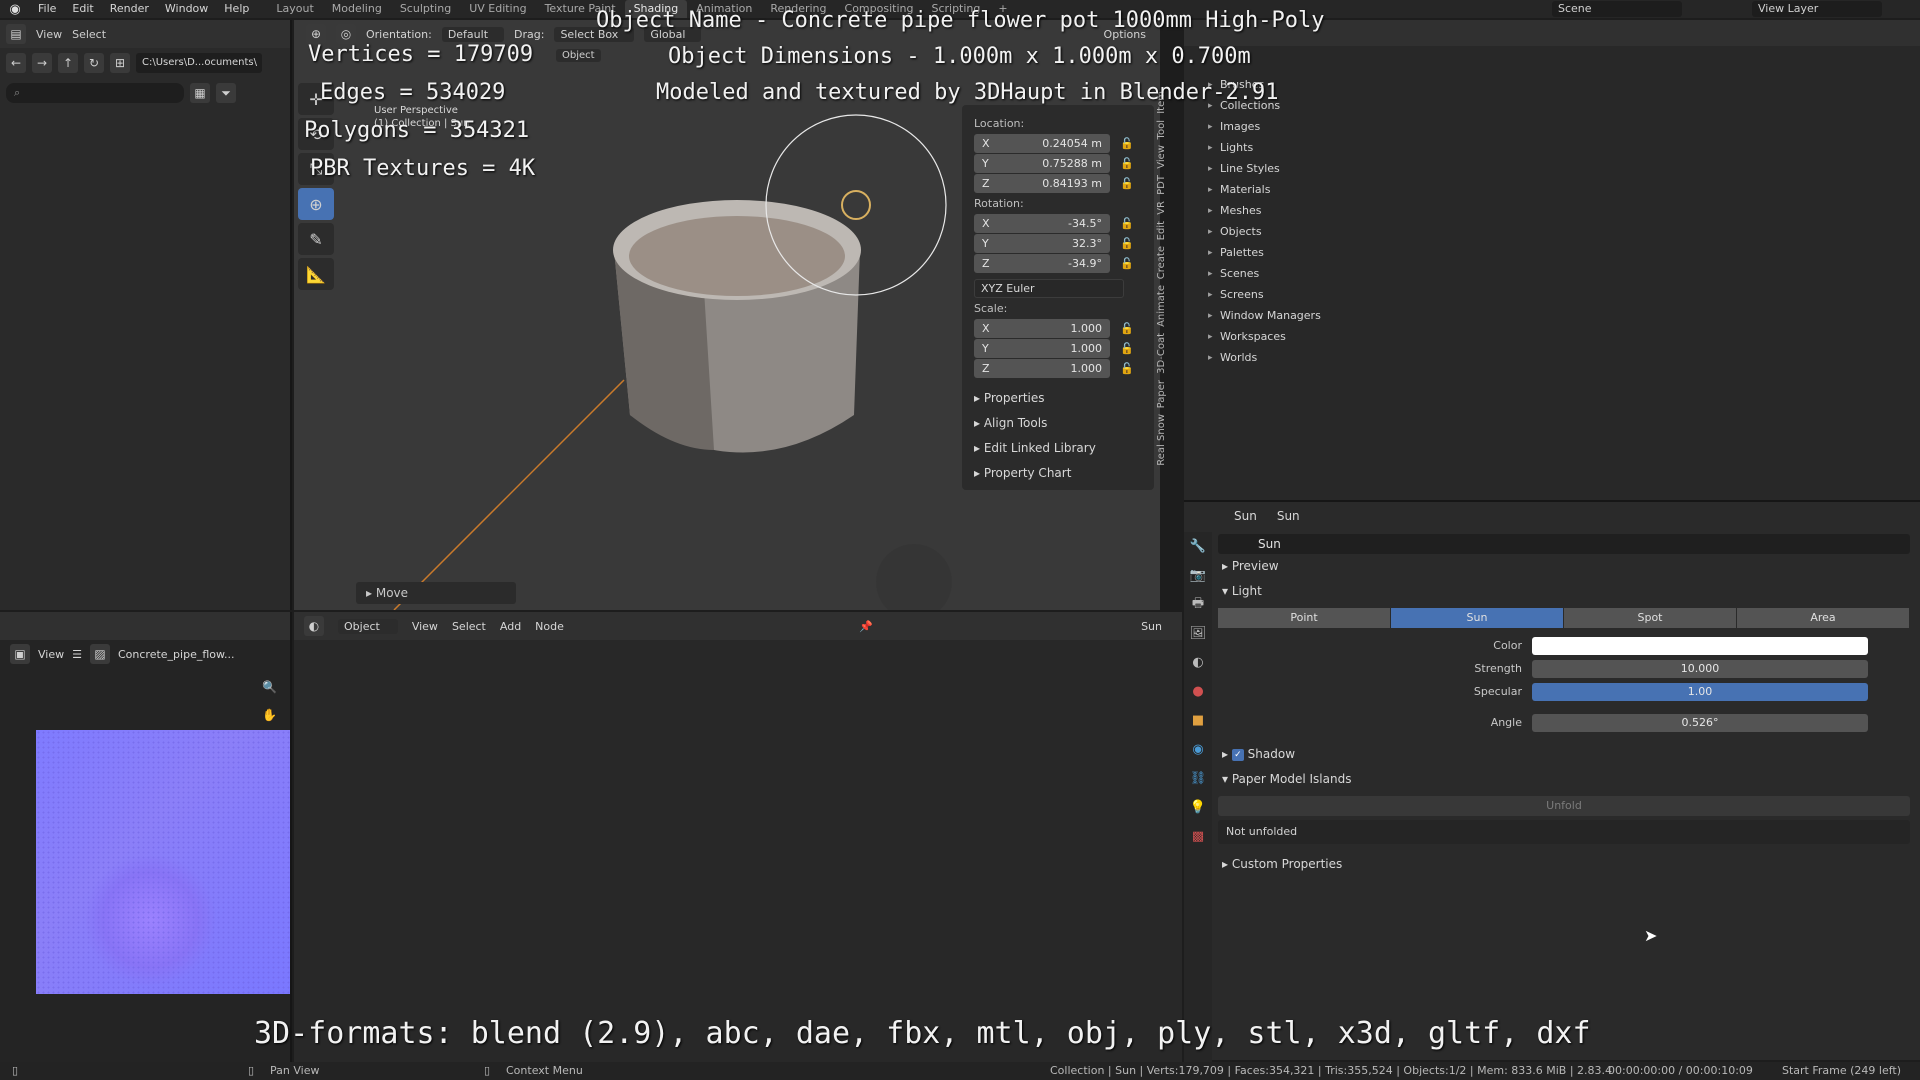  Describe the element at coordinates (368, 626) in the screenshot. I see `node-mode-dropdown: Object` at that location.